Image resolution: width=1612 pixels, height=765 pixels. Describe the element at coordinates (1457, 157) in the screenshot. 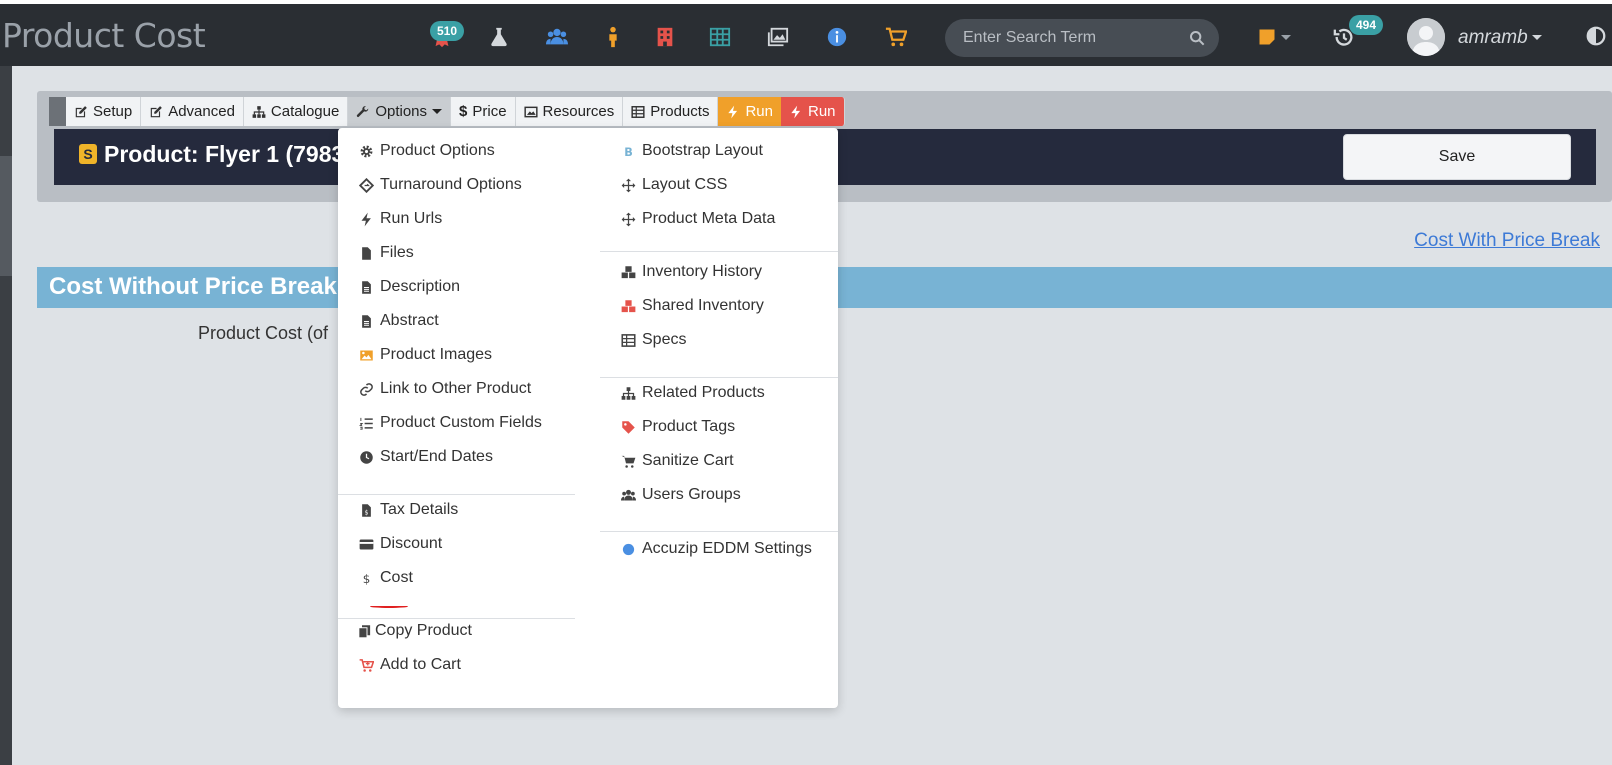

I see `save-button: Save` at that location.